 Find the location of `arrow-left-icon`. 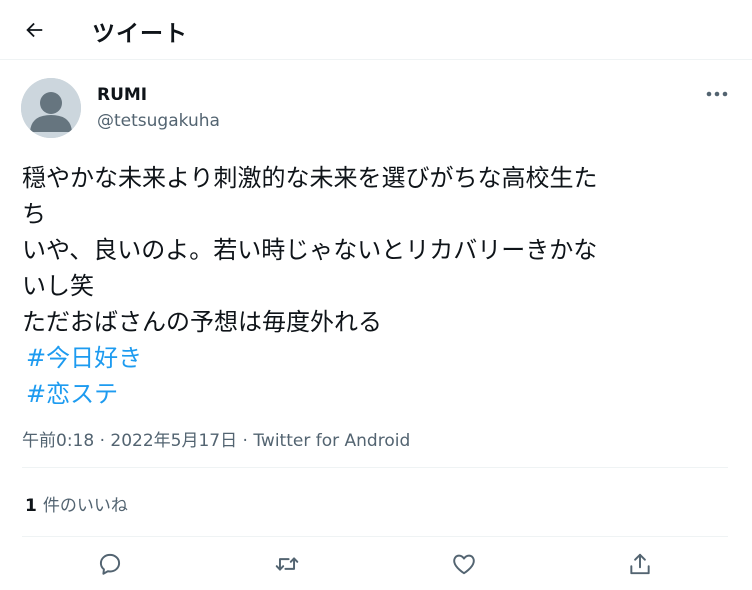

arrow-left-icon is located at coordinates (34, 30).